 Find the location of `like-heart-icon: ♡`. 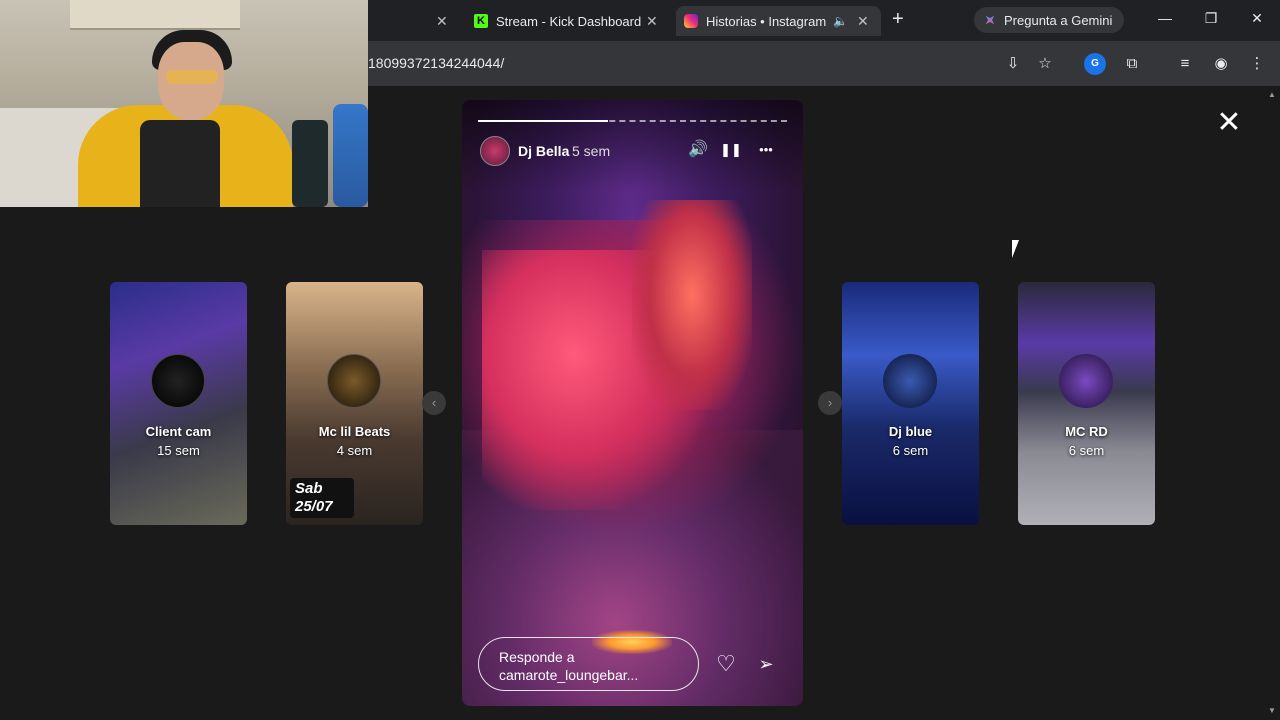

like-heart-icon: ♡ is located at coordinates (726, 664).